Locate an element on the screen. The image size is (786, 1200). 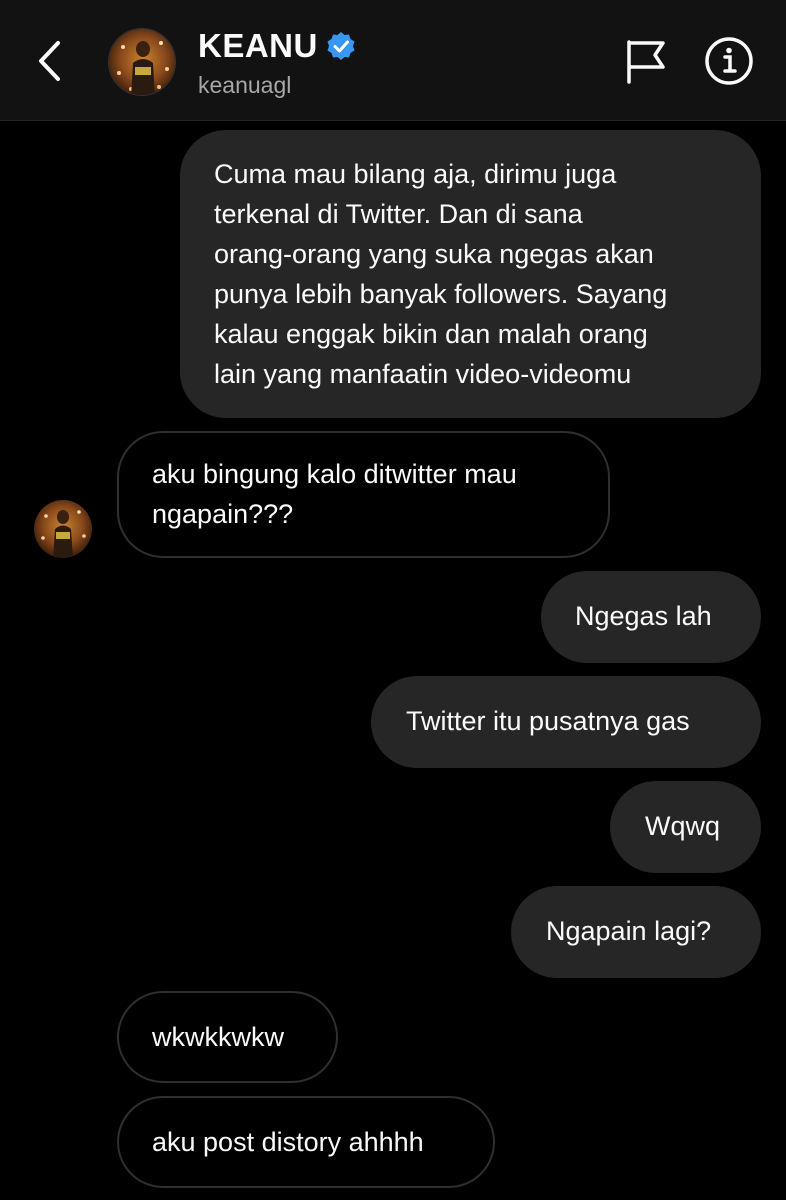
info-button is located at coordinates (729, 61).